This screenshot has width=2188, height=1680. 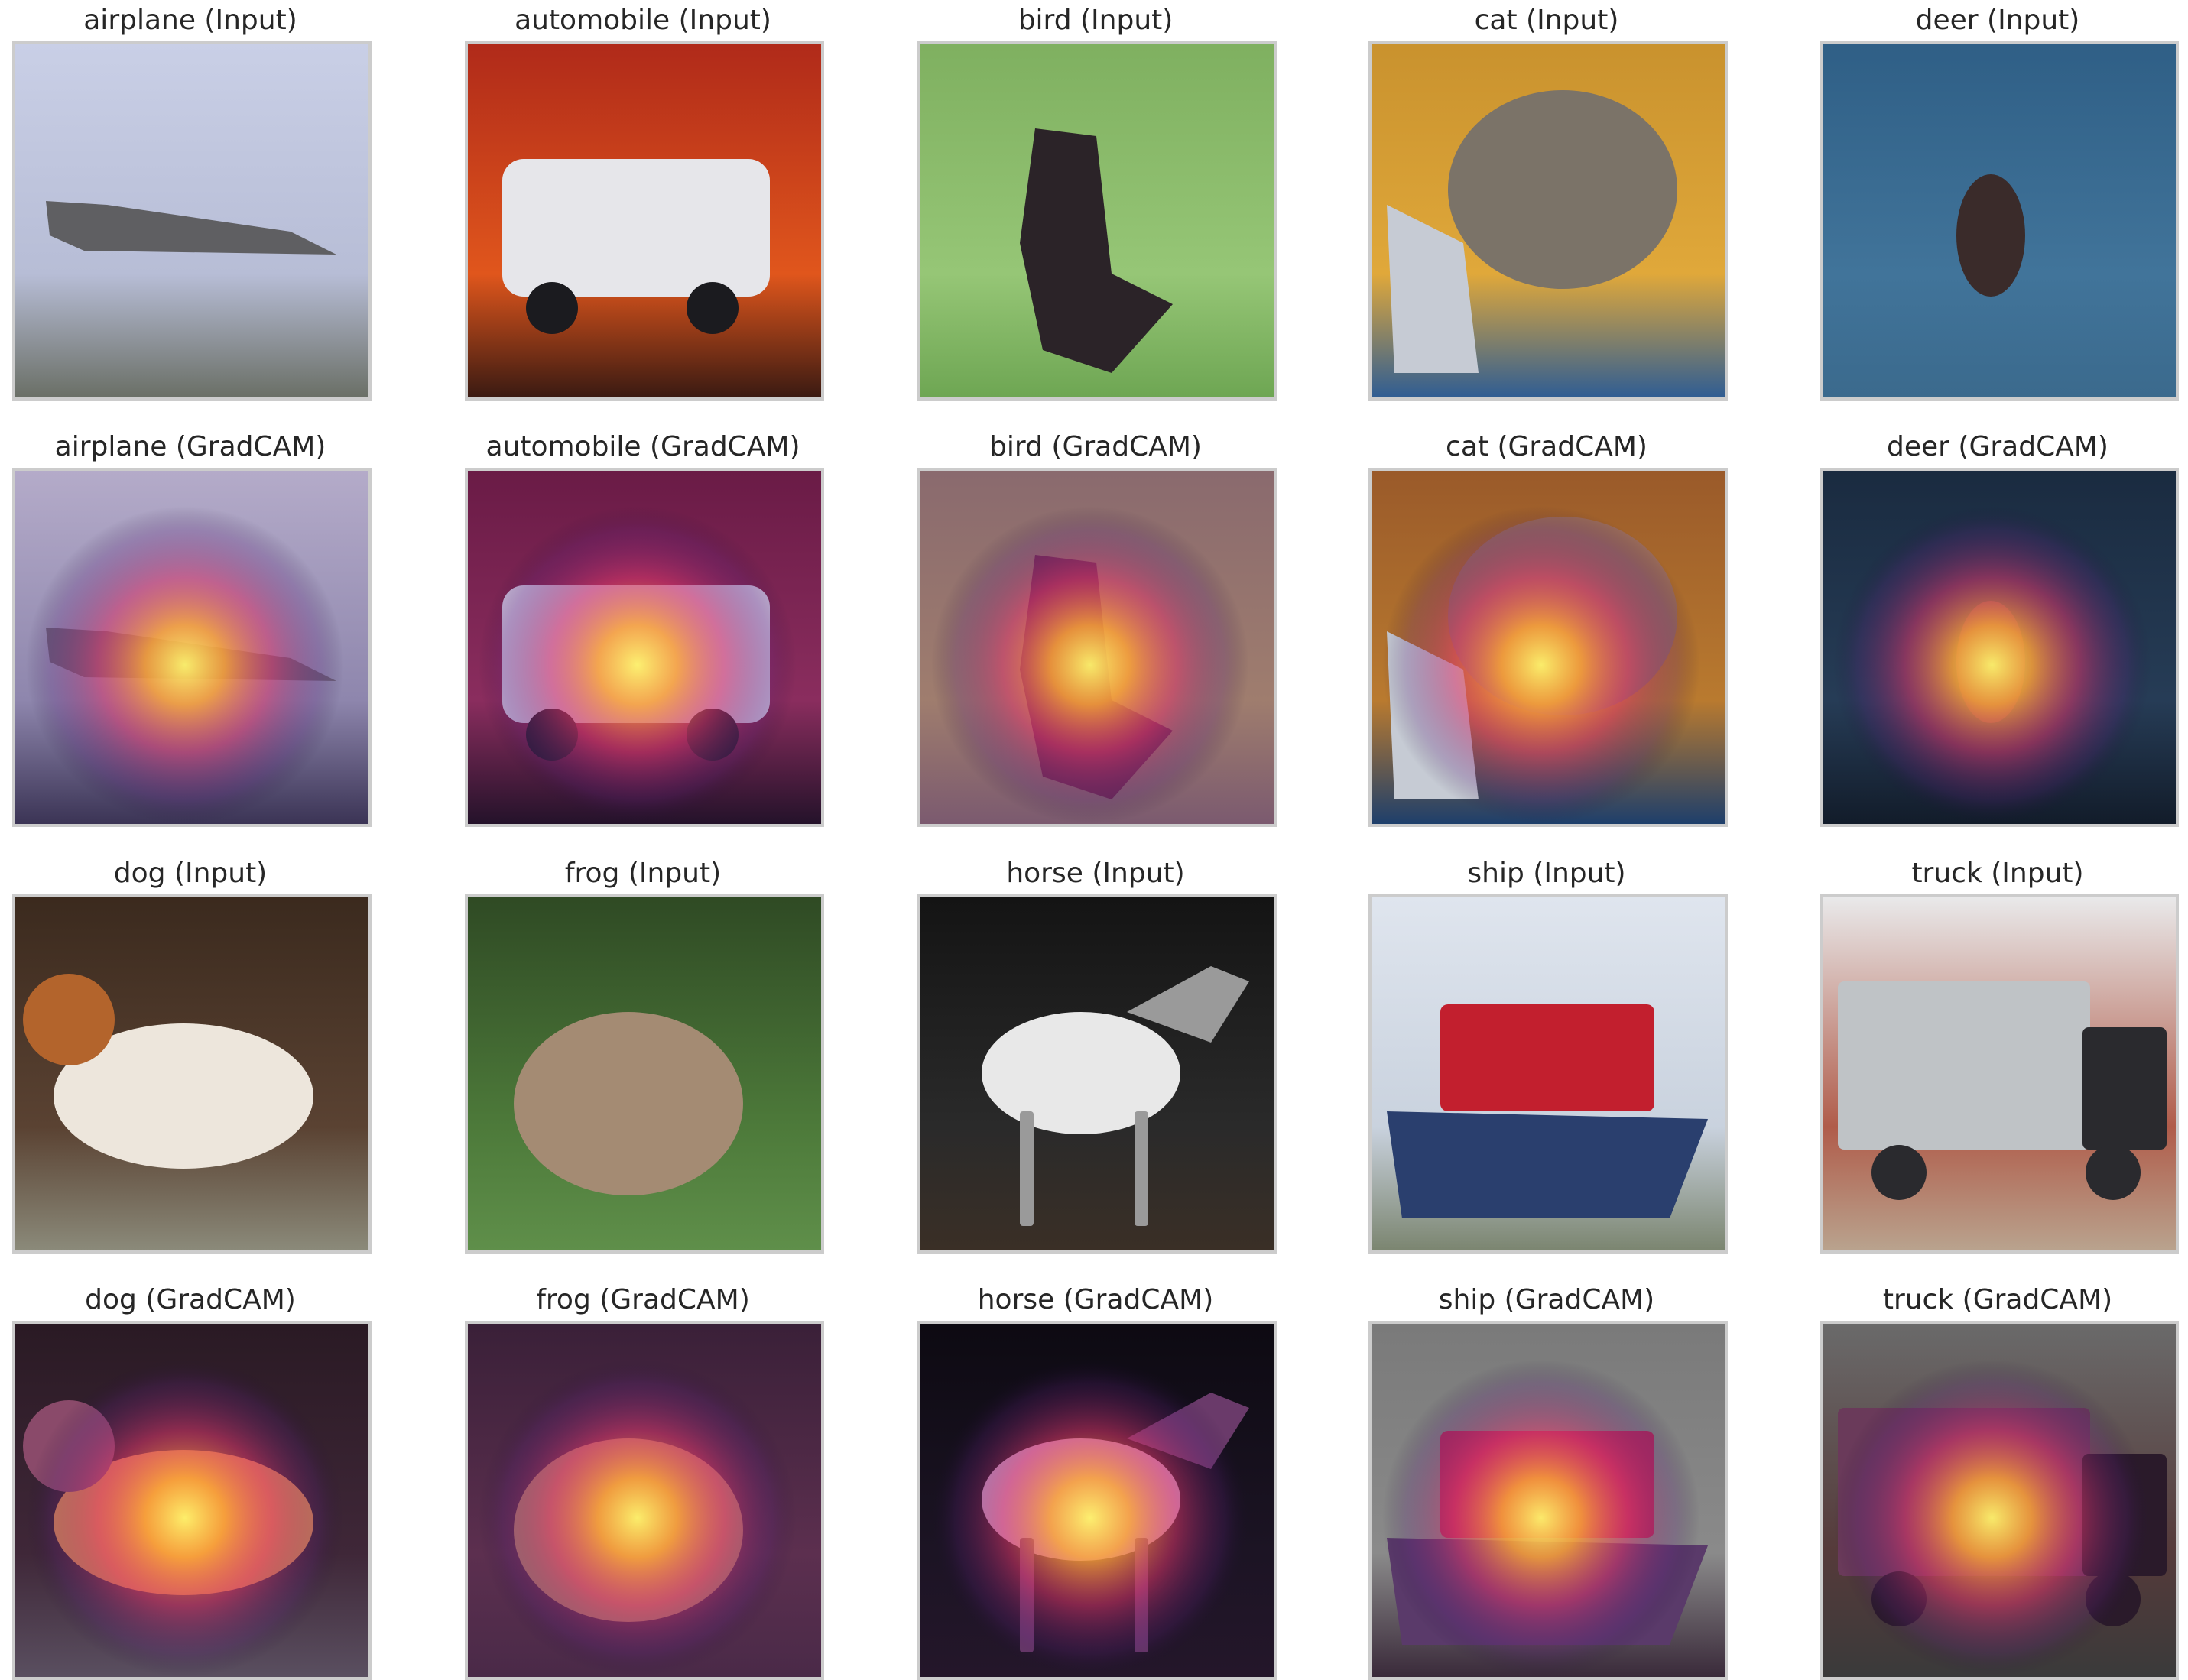 I want to click on panel-title: bird (Input), so click(x=1096, y=20).